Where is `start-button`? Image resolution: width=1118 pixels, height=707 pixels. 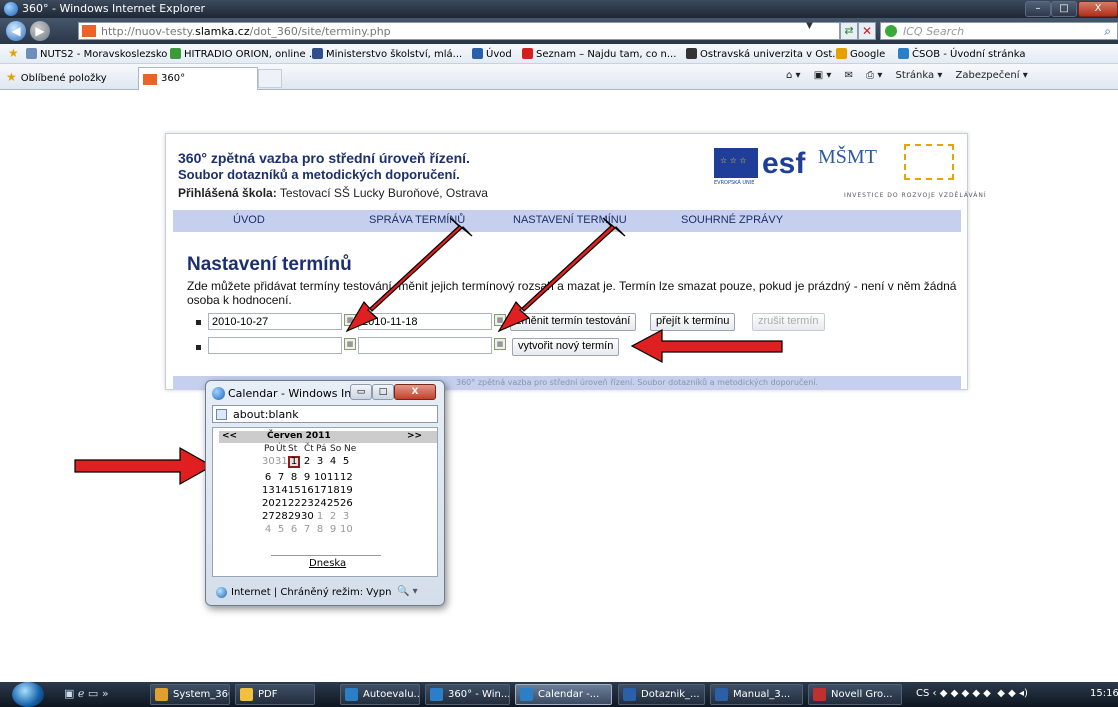 start-button is located at coordinates (28, 694).